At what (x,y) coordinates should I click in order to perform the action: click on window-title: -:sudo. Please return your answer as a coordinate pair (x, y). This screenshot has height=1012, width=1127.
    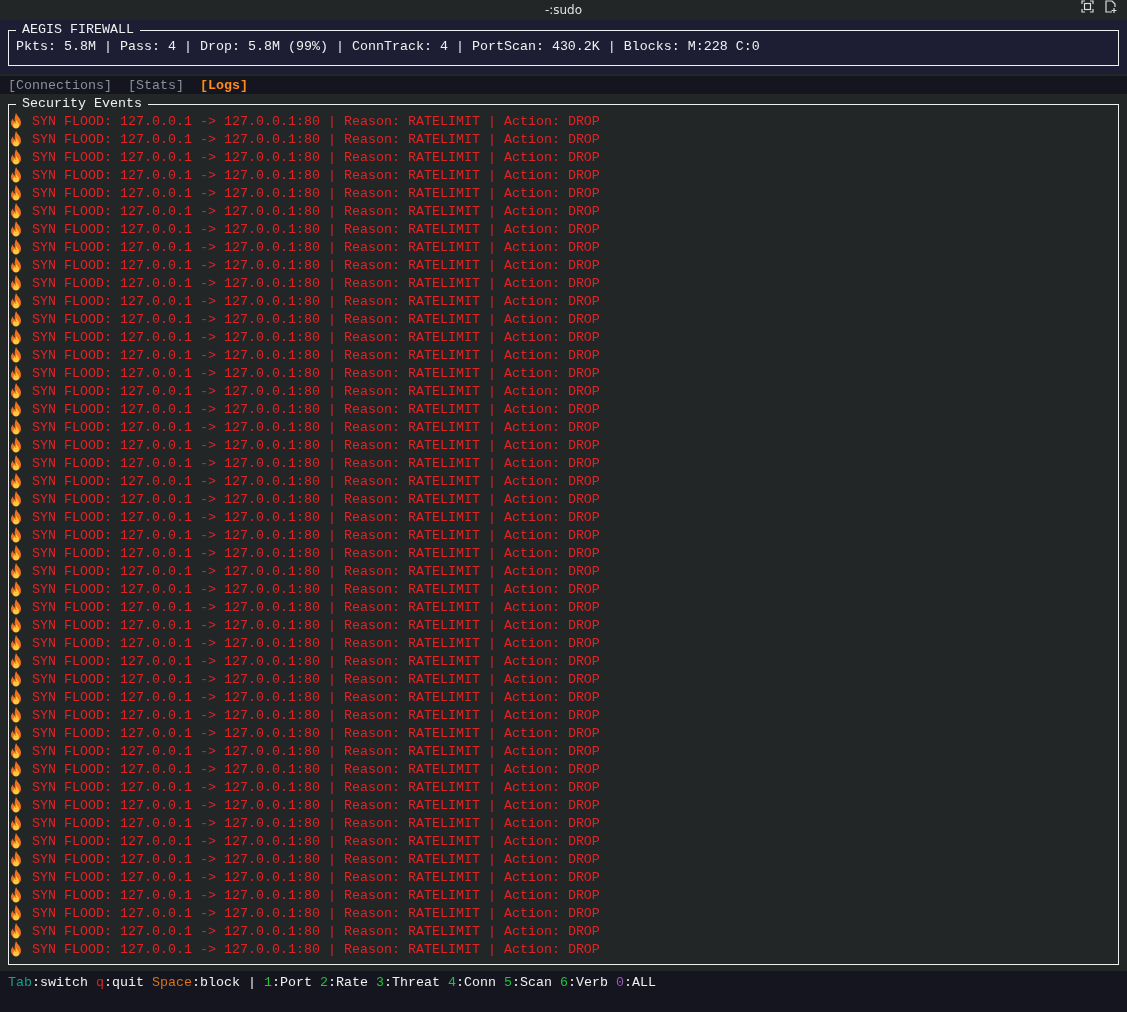
    Looking at the image, I should click on (563, 10).